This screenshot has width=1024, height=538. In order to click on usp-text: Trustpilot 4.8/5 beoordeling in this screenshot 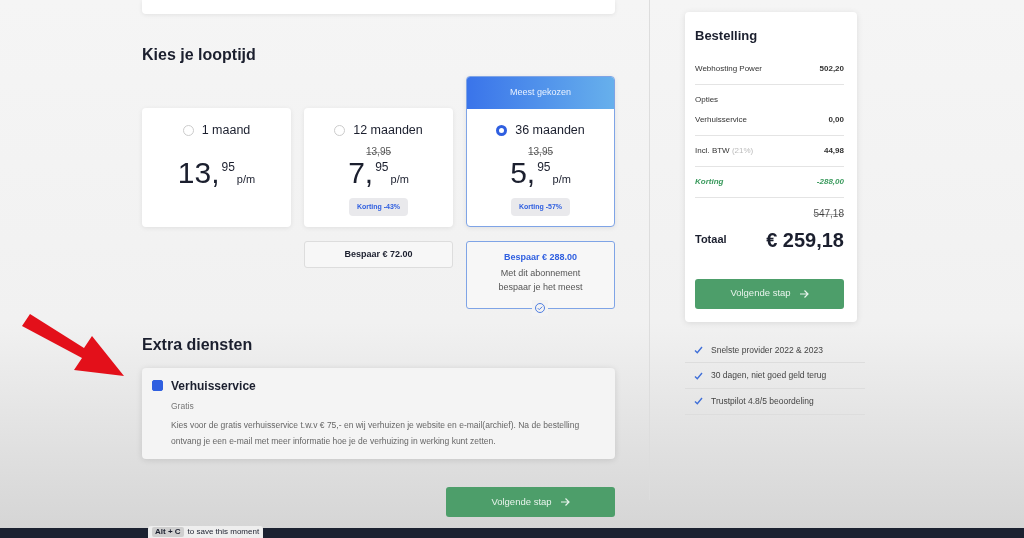, I will do `click(762, 401)`.